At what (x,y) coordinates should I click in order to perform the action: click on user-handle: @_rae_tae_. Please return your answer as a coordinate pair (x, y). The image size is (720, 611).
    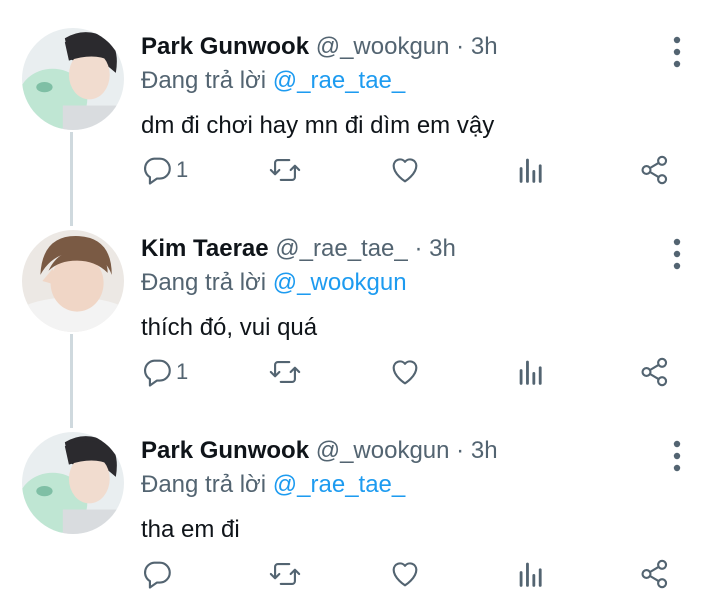
    Looking at the image, I should click on (341, 248).